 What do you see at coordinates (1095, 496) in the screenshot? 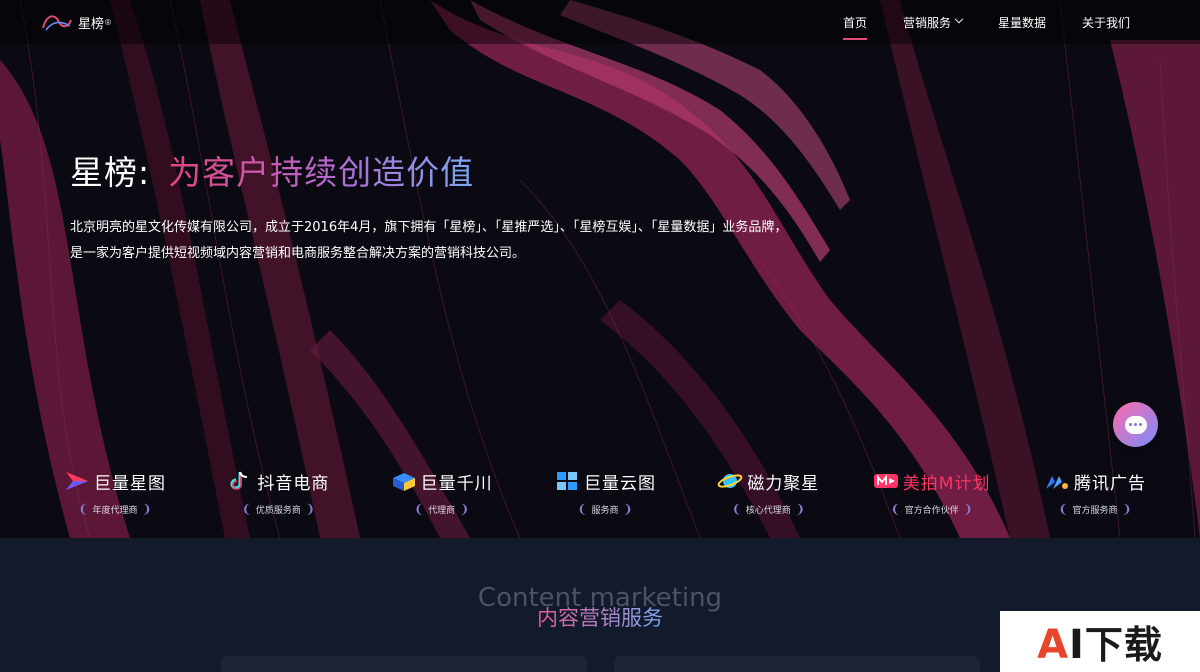
I see `partner-item: 腾讯广告 ❨ 官方服务商 ❩` at bounding box center [1095, 496].